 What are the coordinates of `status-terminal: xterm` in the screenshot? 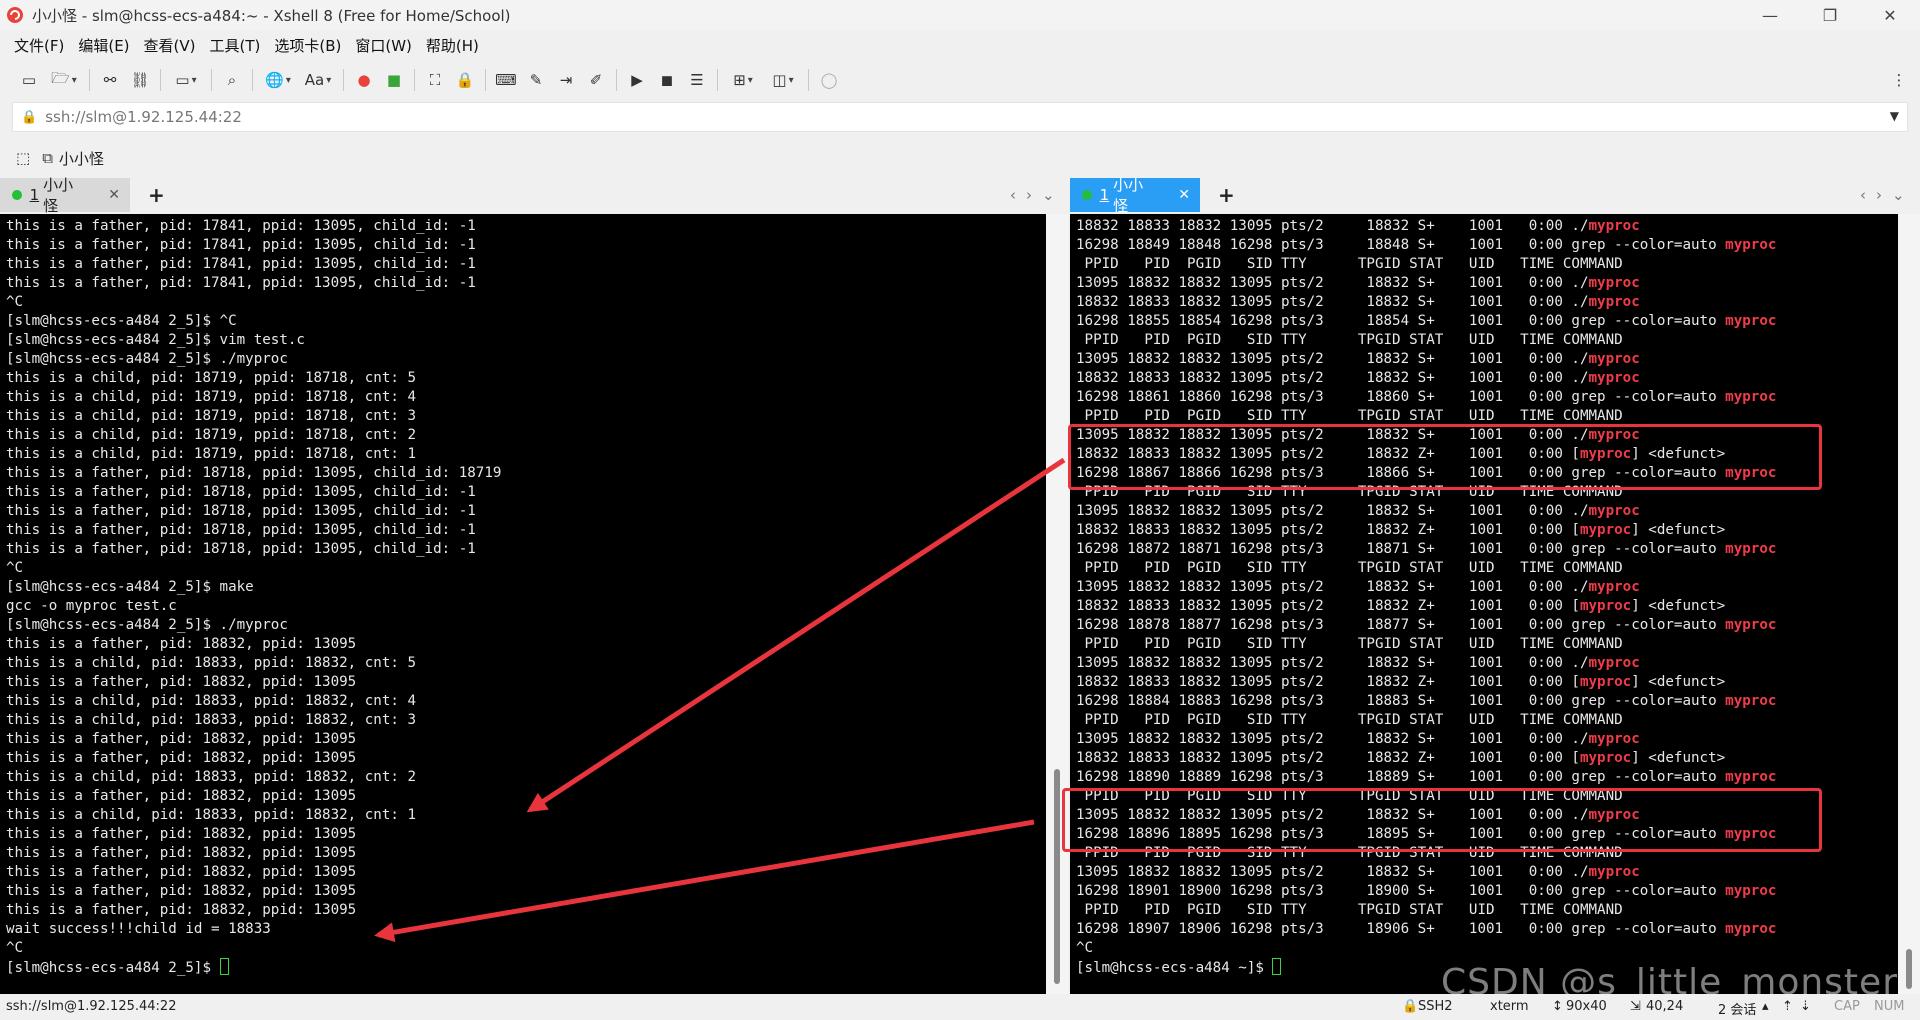 It's located at (1509, 1006).